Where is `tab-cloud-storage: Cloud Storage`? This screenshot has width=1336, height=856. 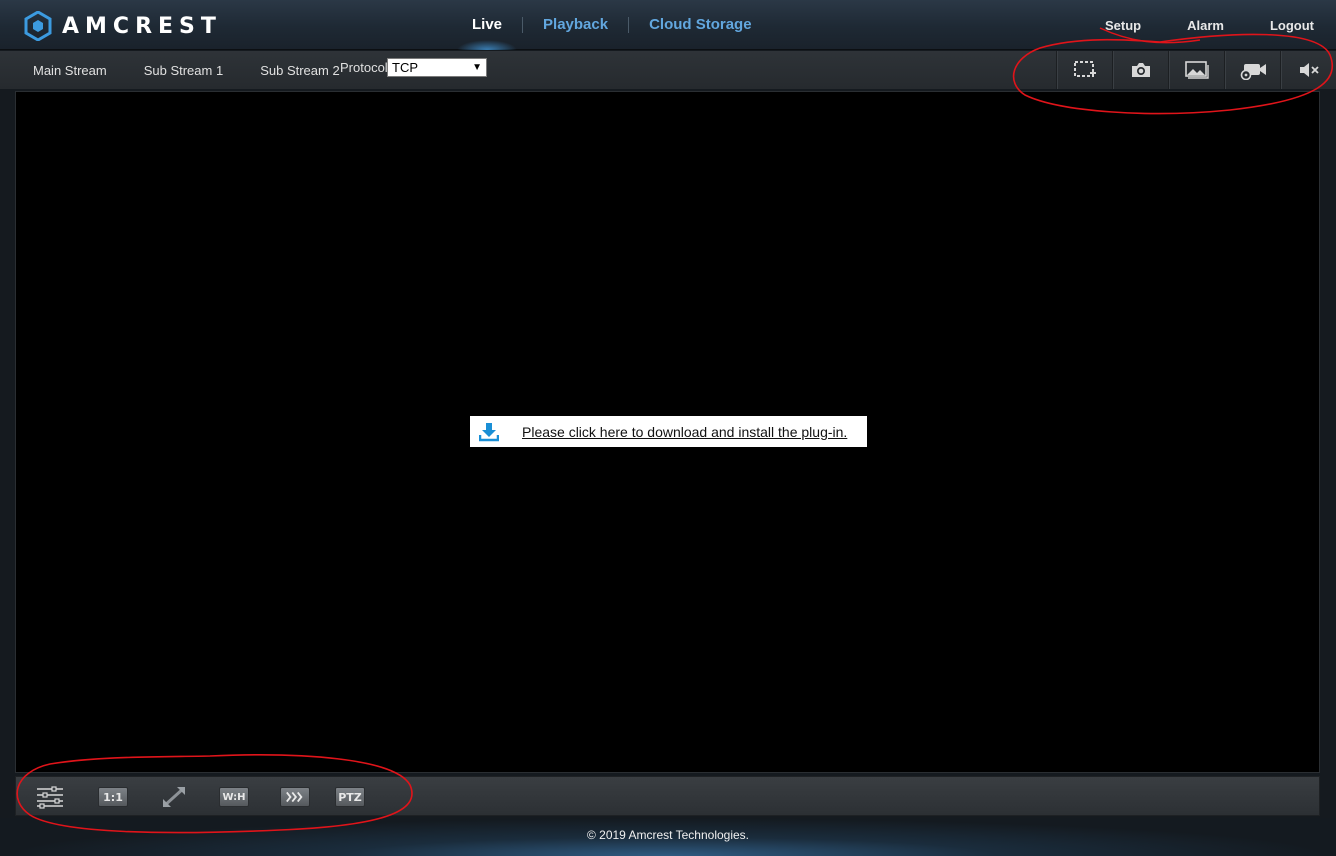 tab-cloud-storage: Cloud Storage is located at coordinates (700, 25).